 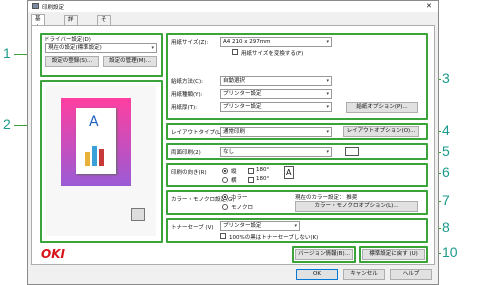 I want to click on orientation-page-icon: A, so click(x=289, y=172).